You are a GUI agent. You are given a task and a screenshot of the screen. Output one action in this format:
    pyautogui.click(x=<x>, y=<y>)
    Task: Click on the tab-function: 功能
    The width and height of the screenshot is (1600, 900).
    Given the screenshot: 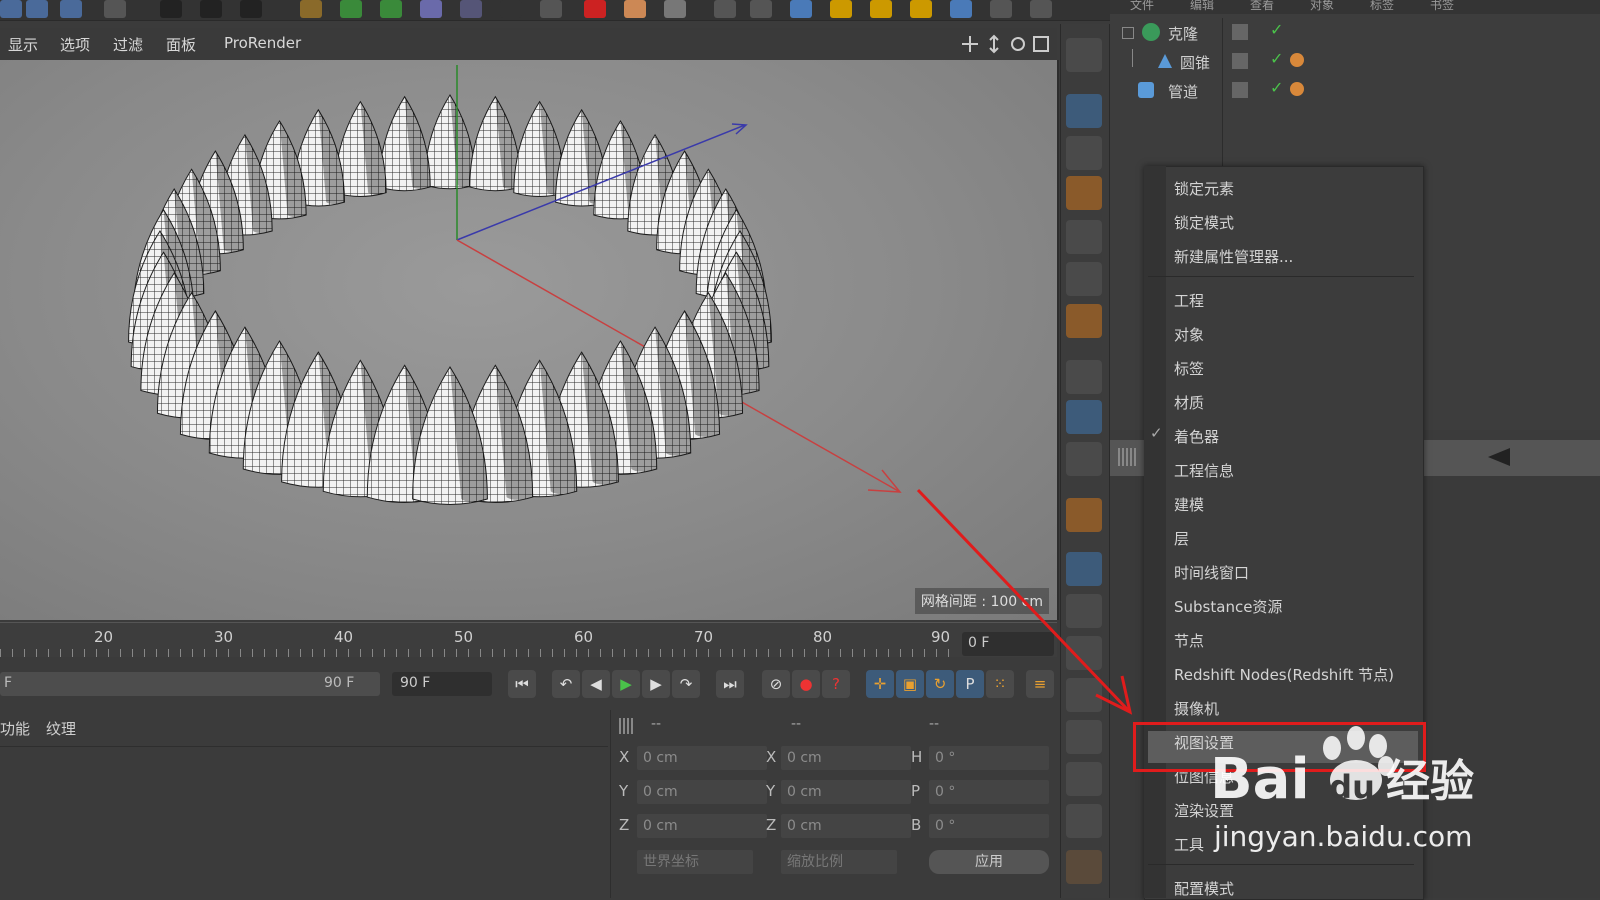 What is the action you would take?
    pyautogui.click(x=15, y=728)
    